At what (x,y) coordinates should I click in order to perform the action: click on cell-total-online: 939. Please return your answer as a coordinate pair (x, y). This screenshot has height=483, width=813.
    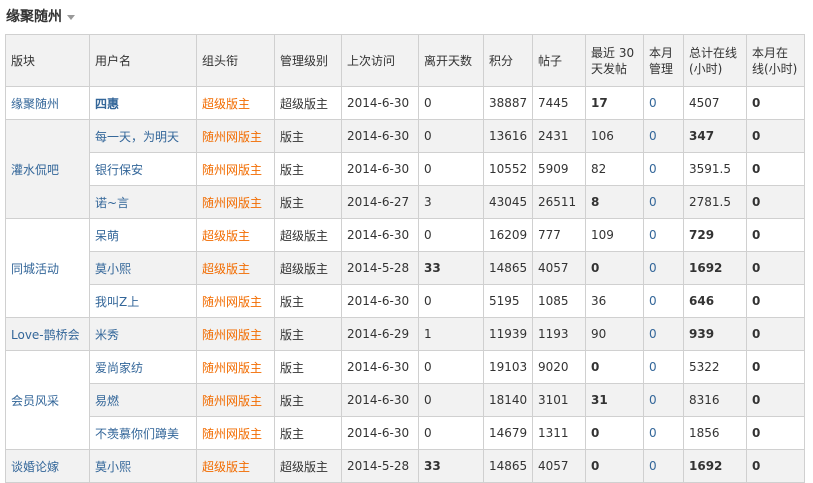
    Looking at the image, I should click on (715, 334).